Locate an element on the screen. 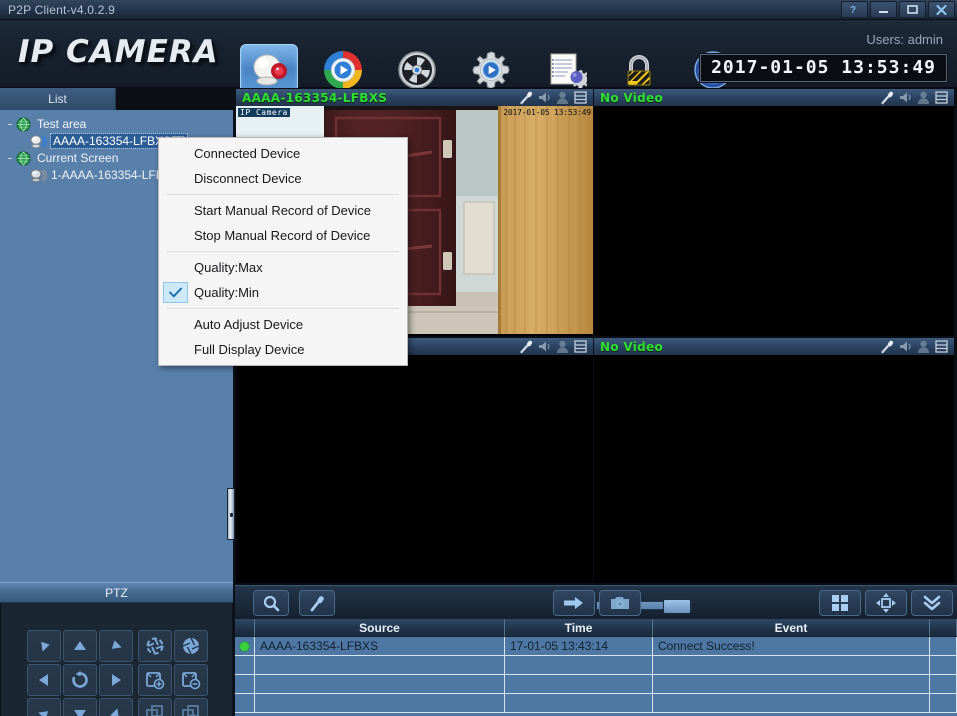  menu-disconnect-device: Disconnect Device is located at coordinates (283, 178).